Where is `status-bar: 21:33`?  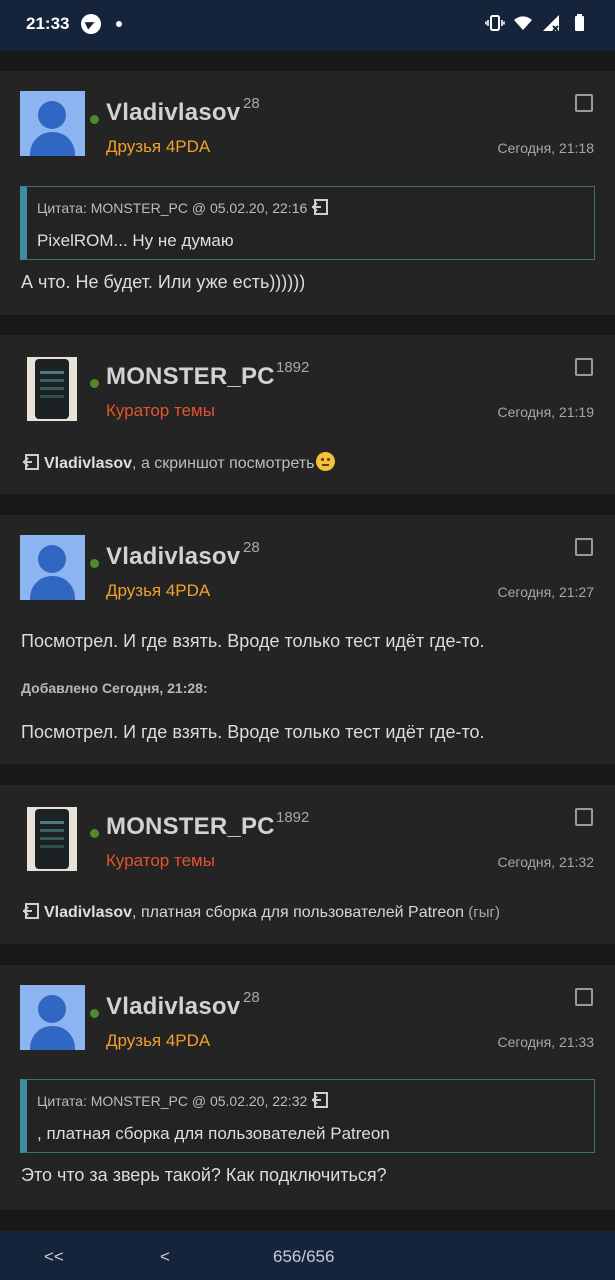
status-bar: 21:33 is located at coordinates (307, 25).